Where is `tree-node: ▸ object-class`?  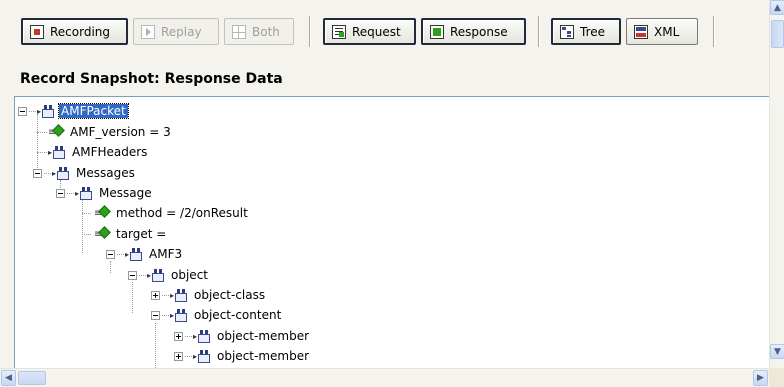
tree-node: ▸ object-class is located at coordinates (209, 295).